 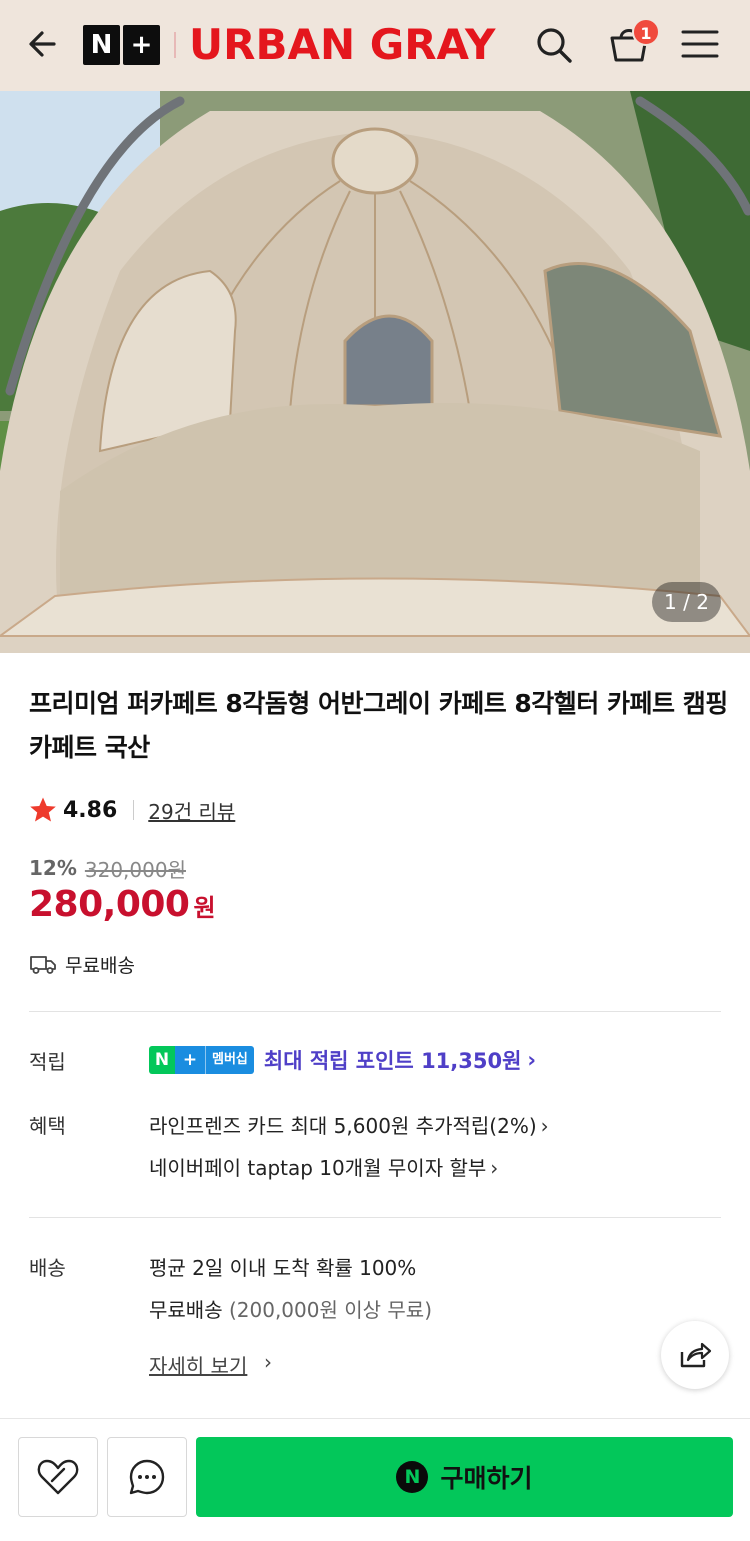 I want to click on original-price: 320,000원, so click(x=135, y=869).